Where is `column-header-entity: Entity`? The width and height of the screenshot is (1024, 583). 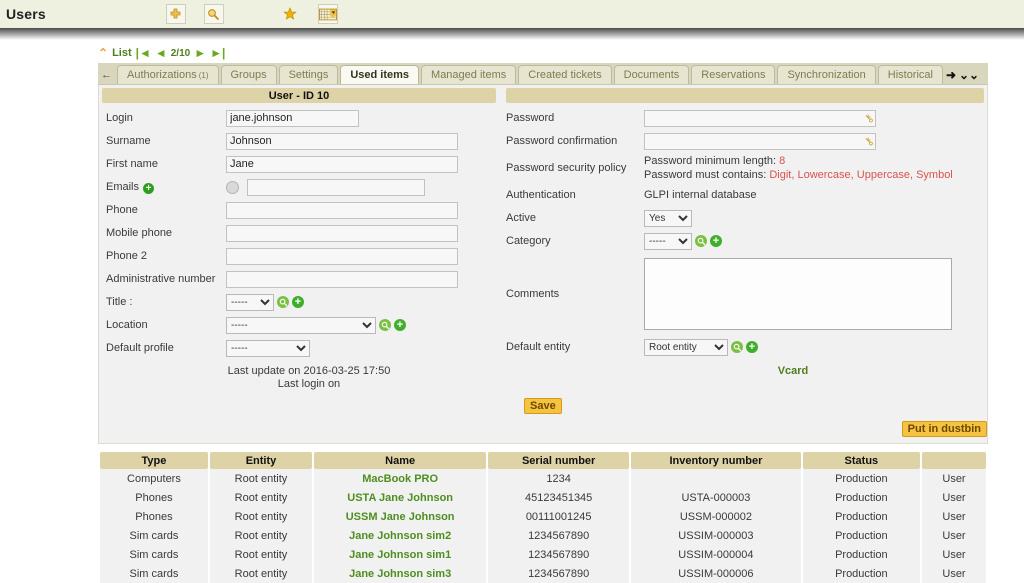
column-header-entity: Entity is located at coordinates (261, 460).